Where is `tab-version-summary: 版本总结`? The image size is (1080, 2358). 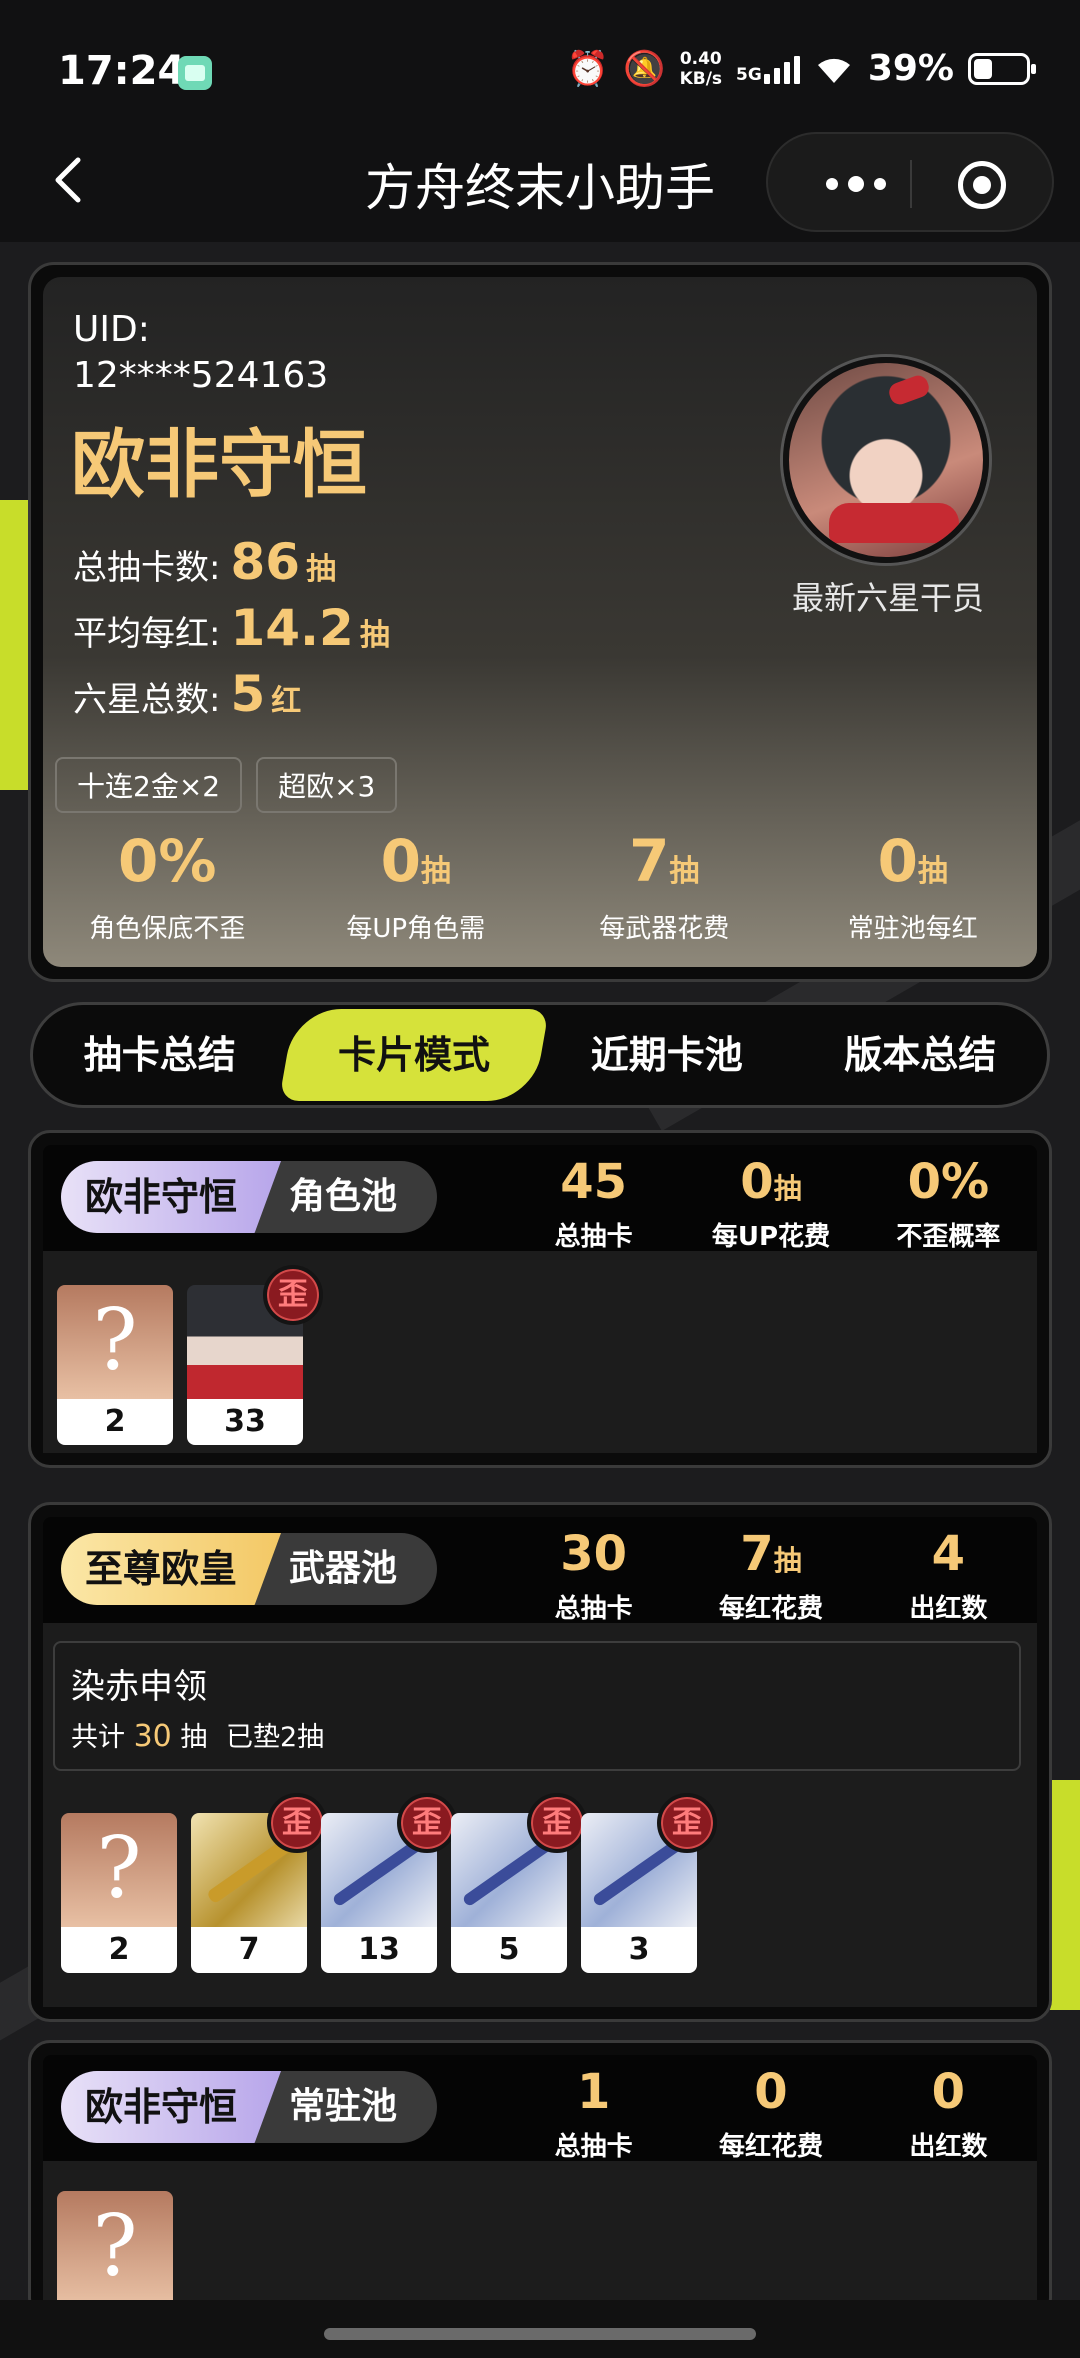
tab-version-summary: 版本总结 is located at coordinates (921, 1055).